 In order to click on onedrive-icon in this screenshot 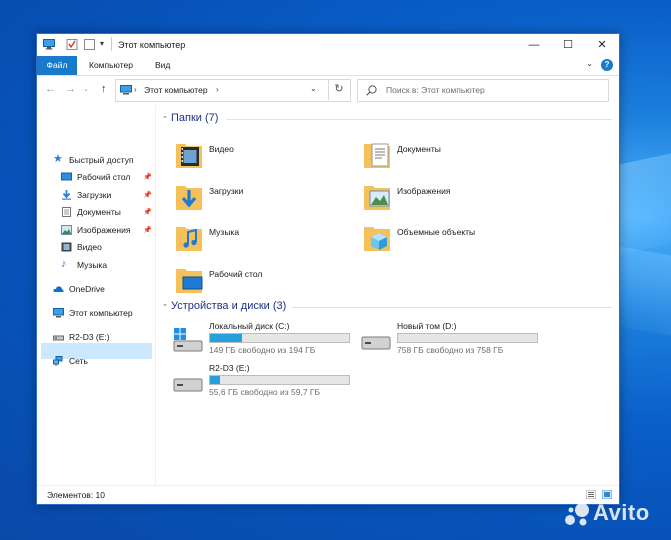, I will do `click(58, 289)`.